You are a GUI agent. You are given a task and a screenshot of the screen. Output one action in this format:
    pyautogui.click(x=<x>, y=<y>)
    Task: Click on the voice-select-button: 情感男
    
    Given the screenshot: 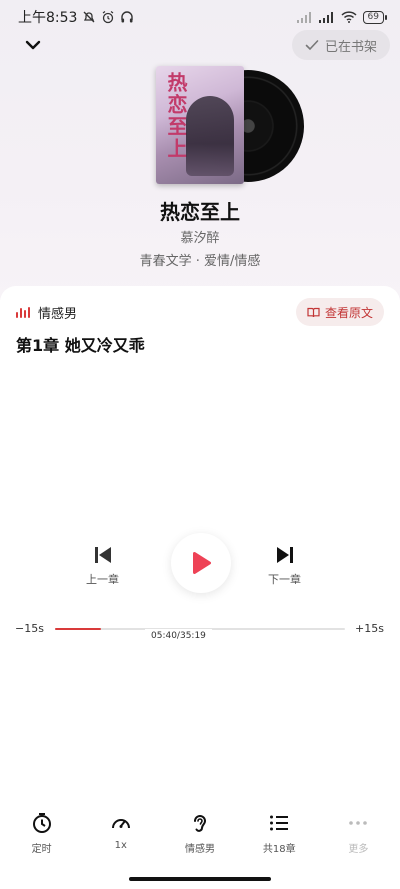 What is the action you would take?
    pyautogui.click(x=199, y=840)
    